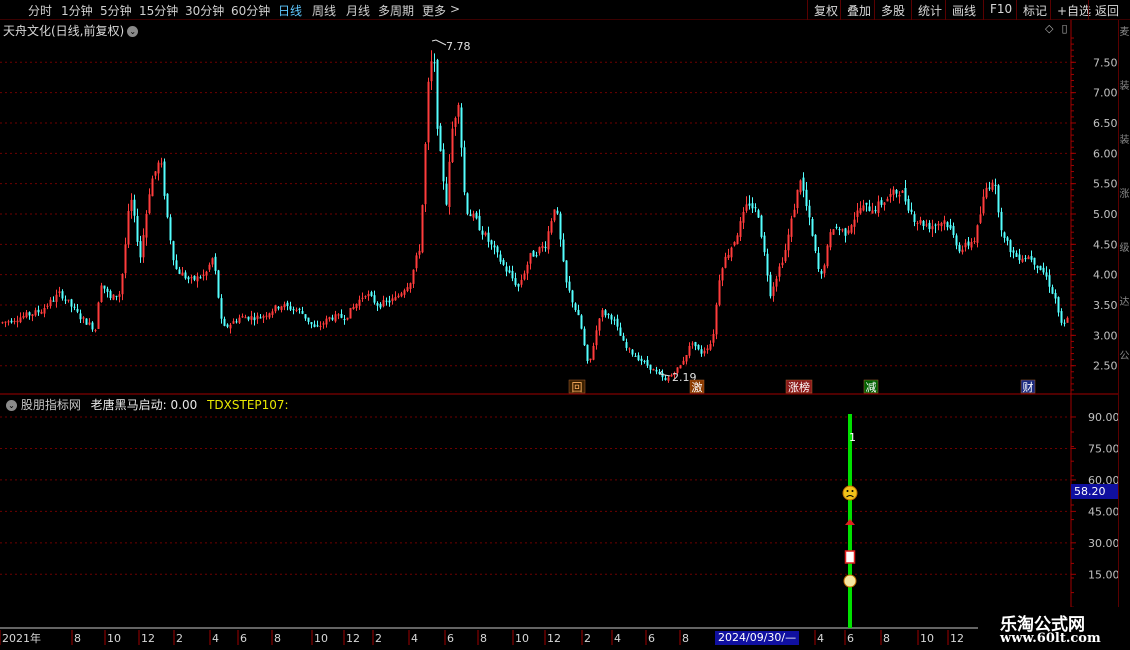 This screenshot has width=1130, height=650. What do you see at coordinates (1034, 10) in the screenshot?
I see `toolbar-button-6: 标记` at bounding box center [1034, 10].